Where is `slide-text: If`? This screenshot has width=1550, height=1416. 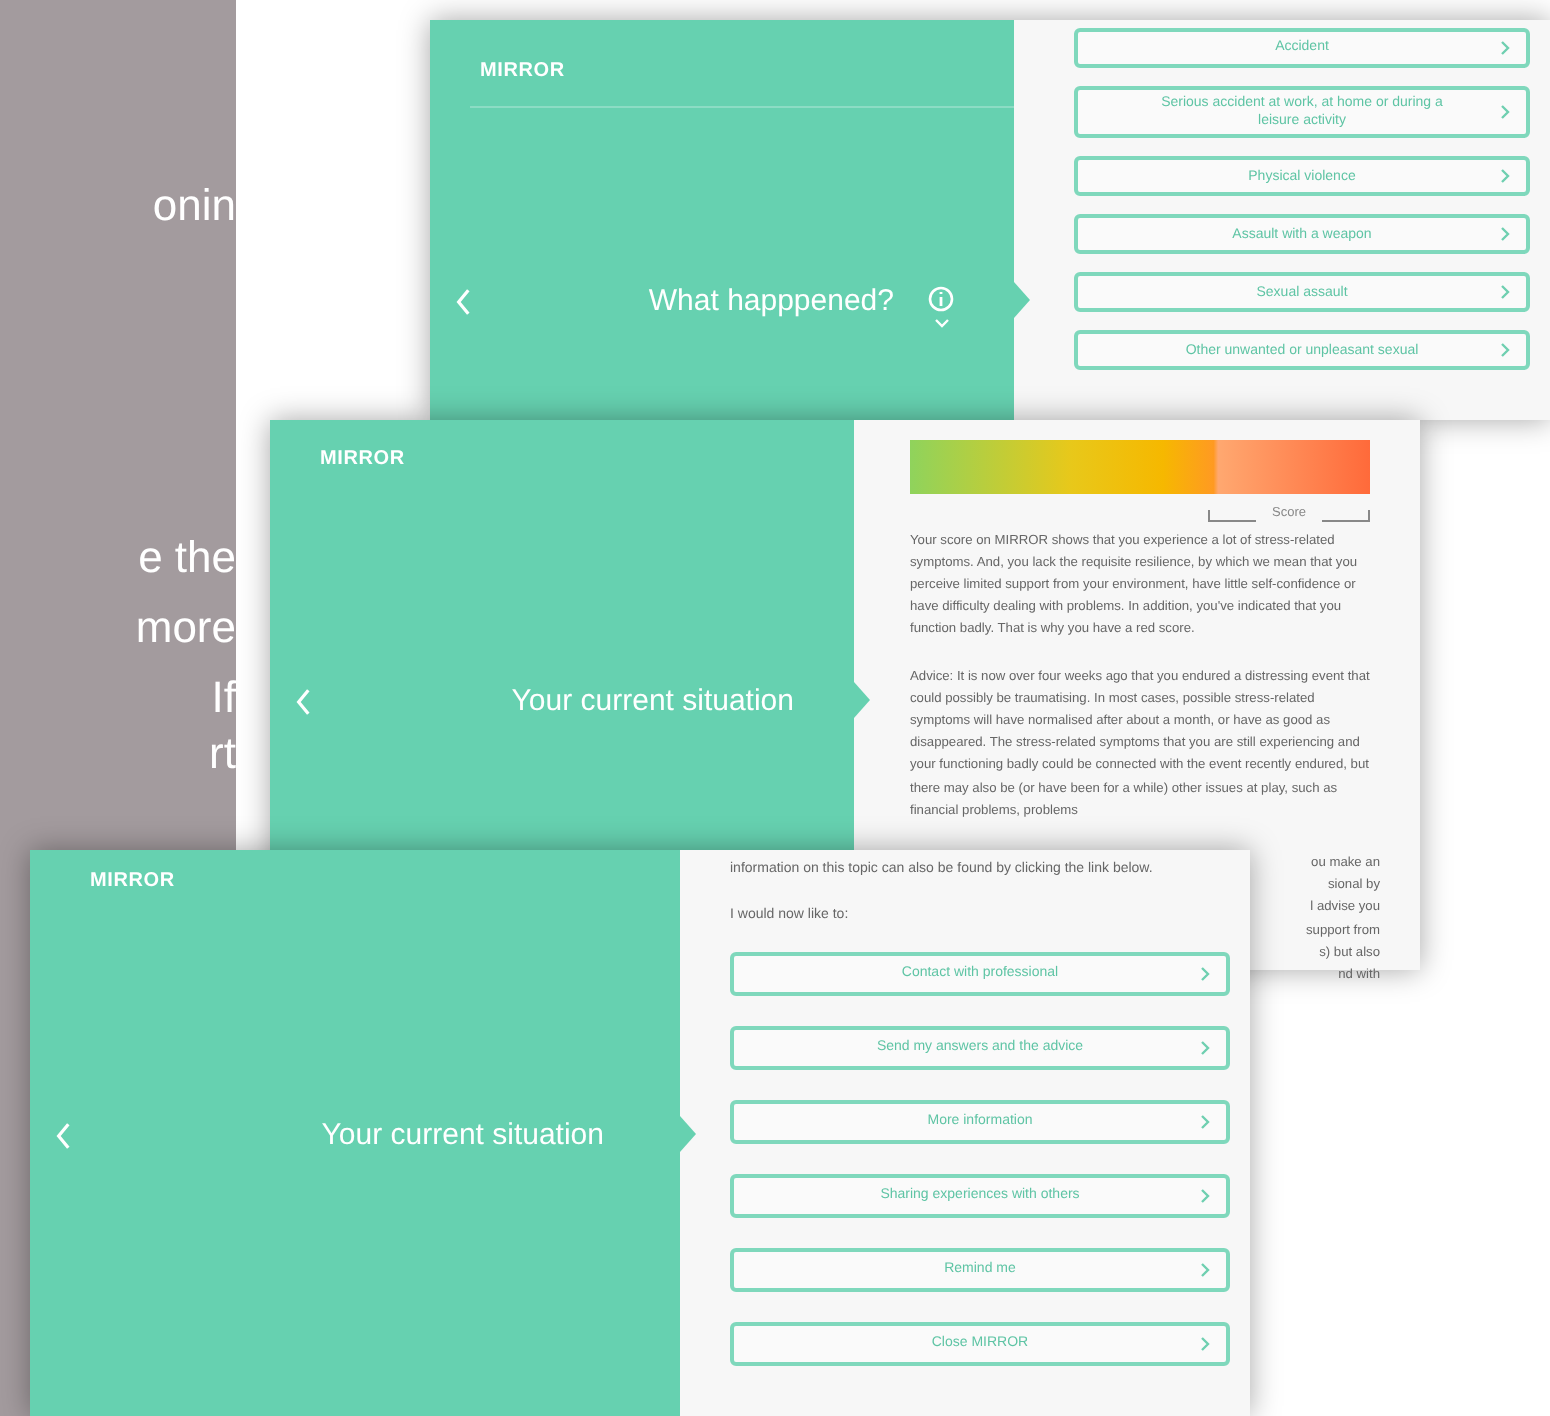 slide-text: If is located at coordinates (223, 698).